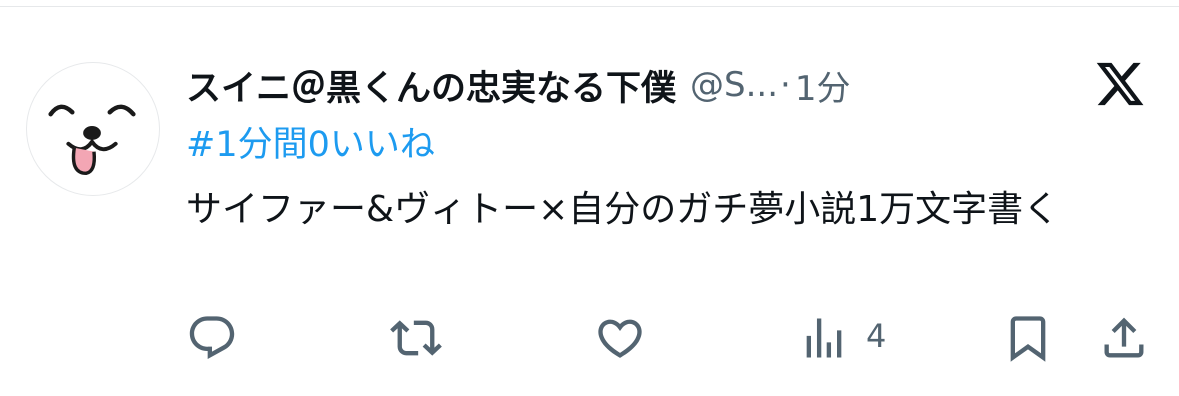 The image size is (1179, 396). Describe the element at coordinates (589, 6) in the screenshot. I see `top-divider` at that location.